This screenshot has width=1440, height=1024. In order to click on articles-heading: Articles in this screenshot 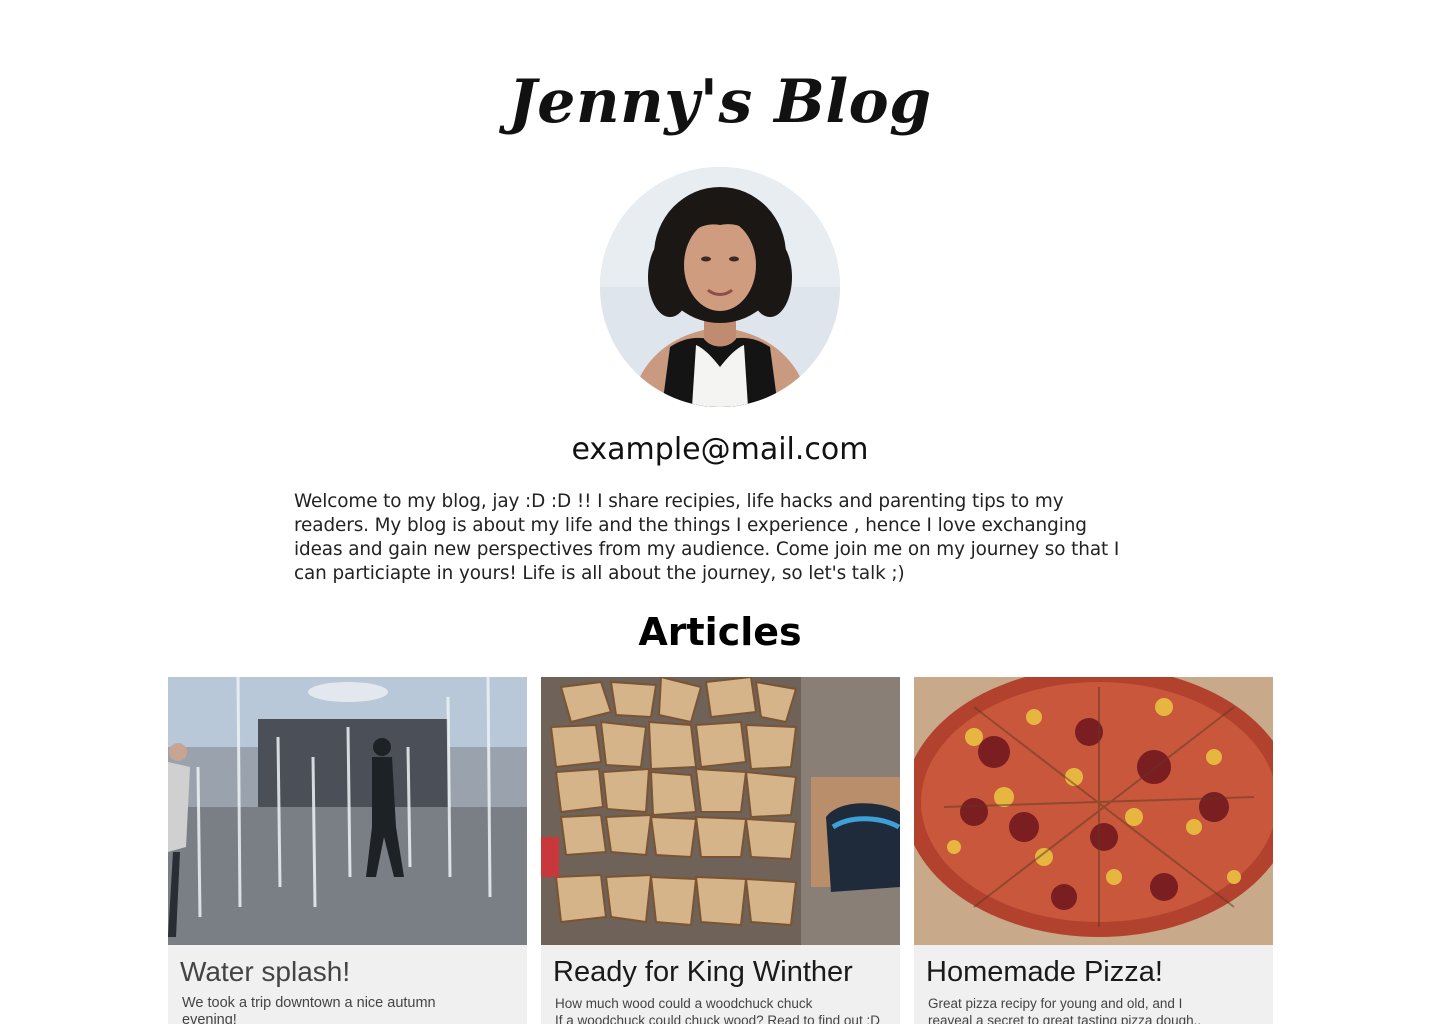, I will do `click(720, 632)`.